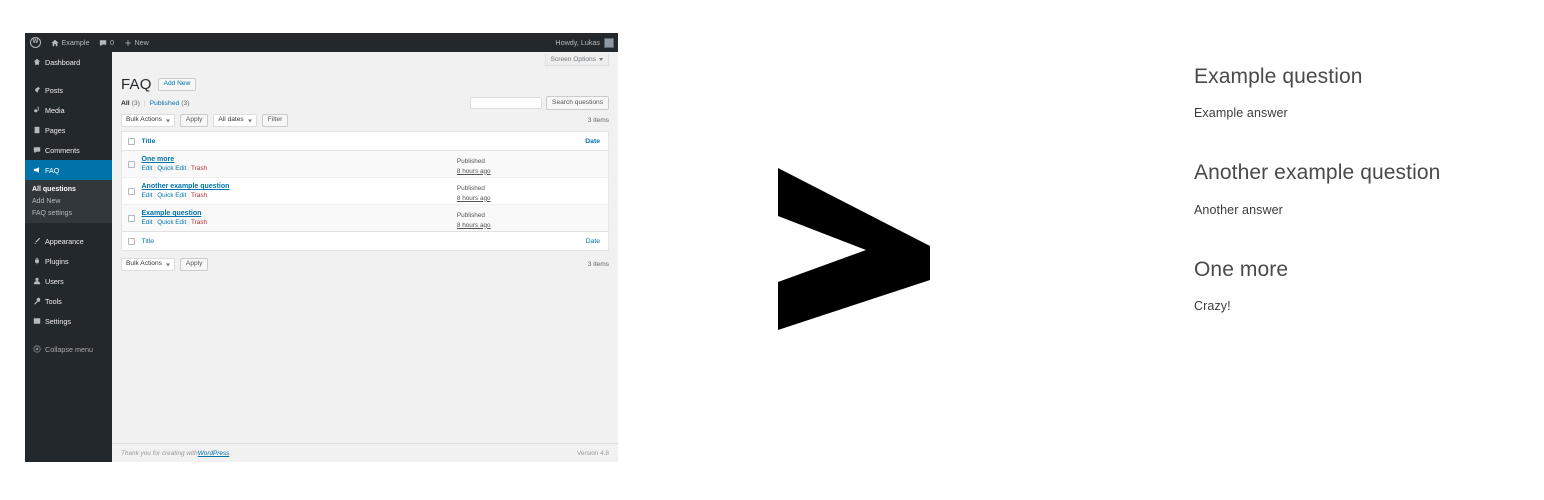  Describe the element at coordinates (1359, 92) in the screenshot. I see `faq-item: Example question Example answer` at that location.